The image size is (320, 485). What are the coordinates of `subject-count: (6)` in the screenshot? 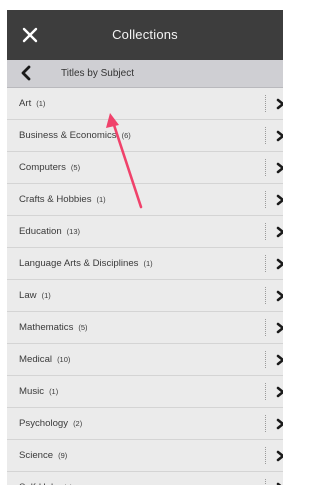 It's located at (126, 135).